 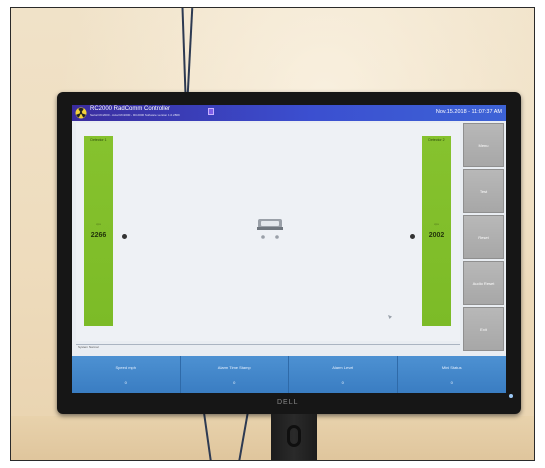 I want to click on alarm-level-label: Alarm Level, so click(x=343, y=367).